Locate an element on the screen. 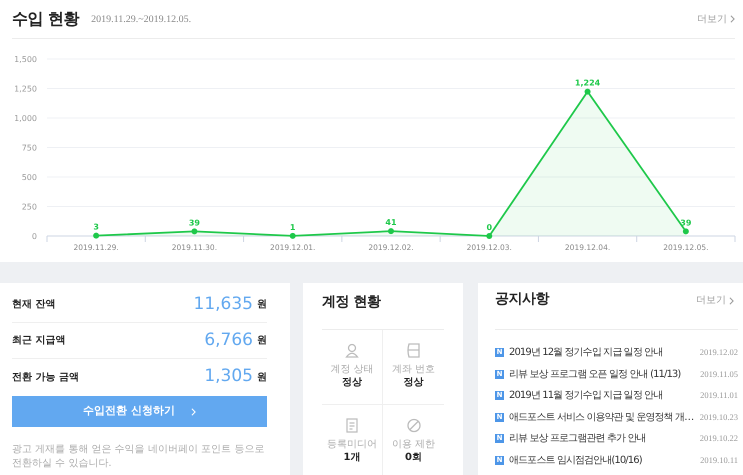 The image size is (743, 475). notice-link: 리뷰 보상 프로그램 오픈 일정 안내 (11/13) is located at coordinates (601, 374).